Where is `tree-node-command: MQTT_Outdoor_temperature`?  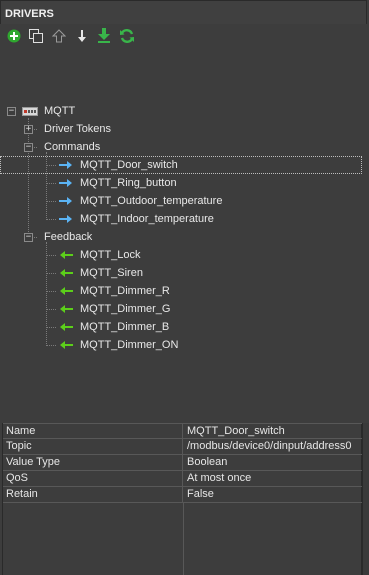
tree-node-command: MQTT_Outdoor_temperature is located at coordinates (151, 201).